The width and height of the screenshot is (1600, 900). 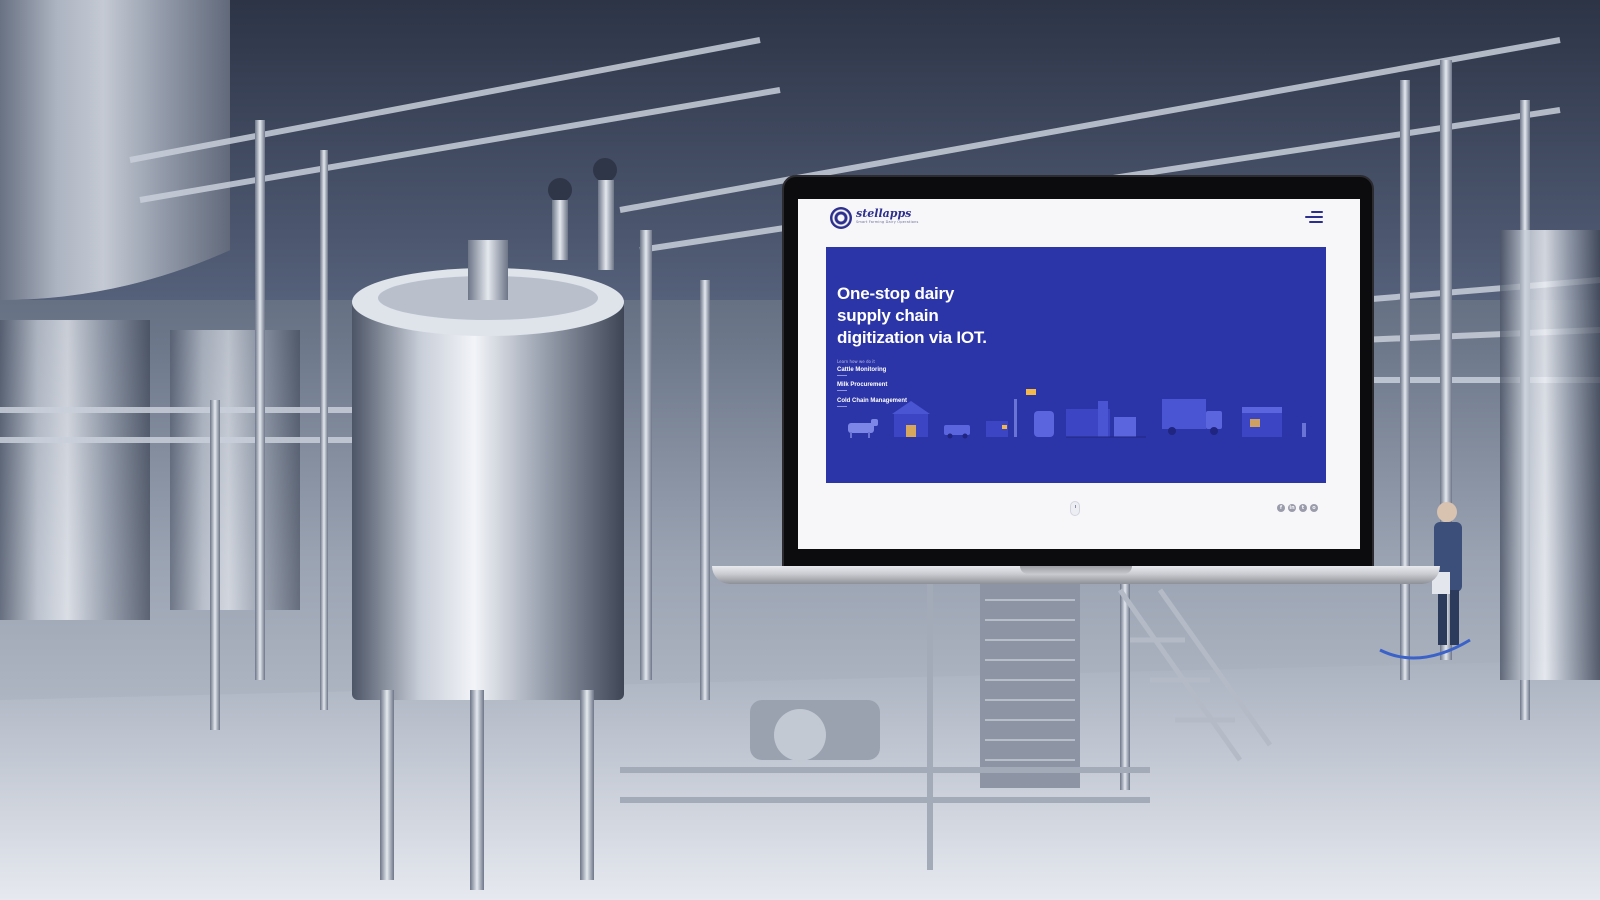 What do you see at coordinates (841, 218) in the screenshot?
I see `stellapps-logo-icon` at bounding box center [841, 218].